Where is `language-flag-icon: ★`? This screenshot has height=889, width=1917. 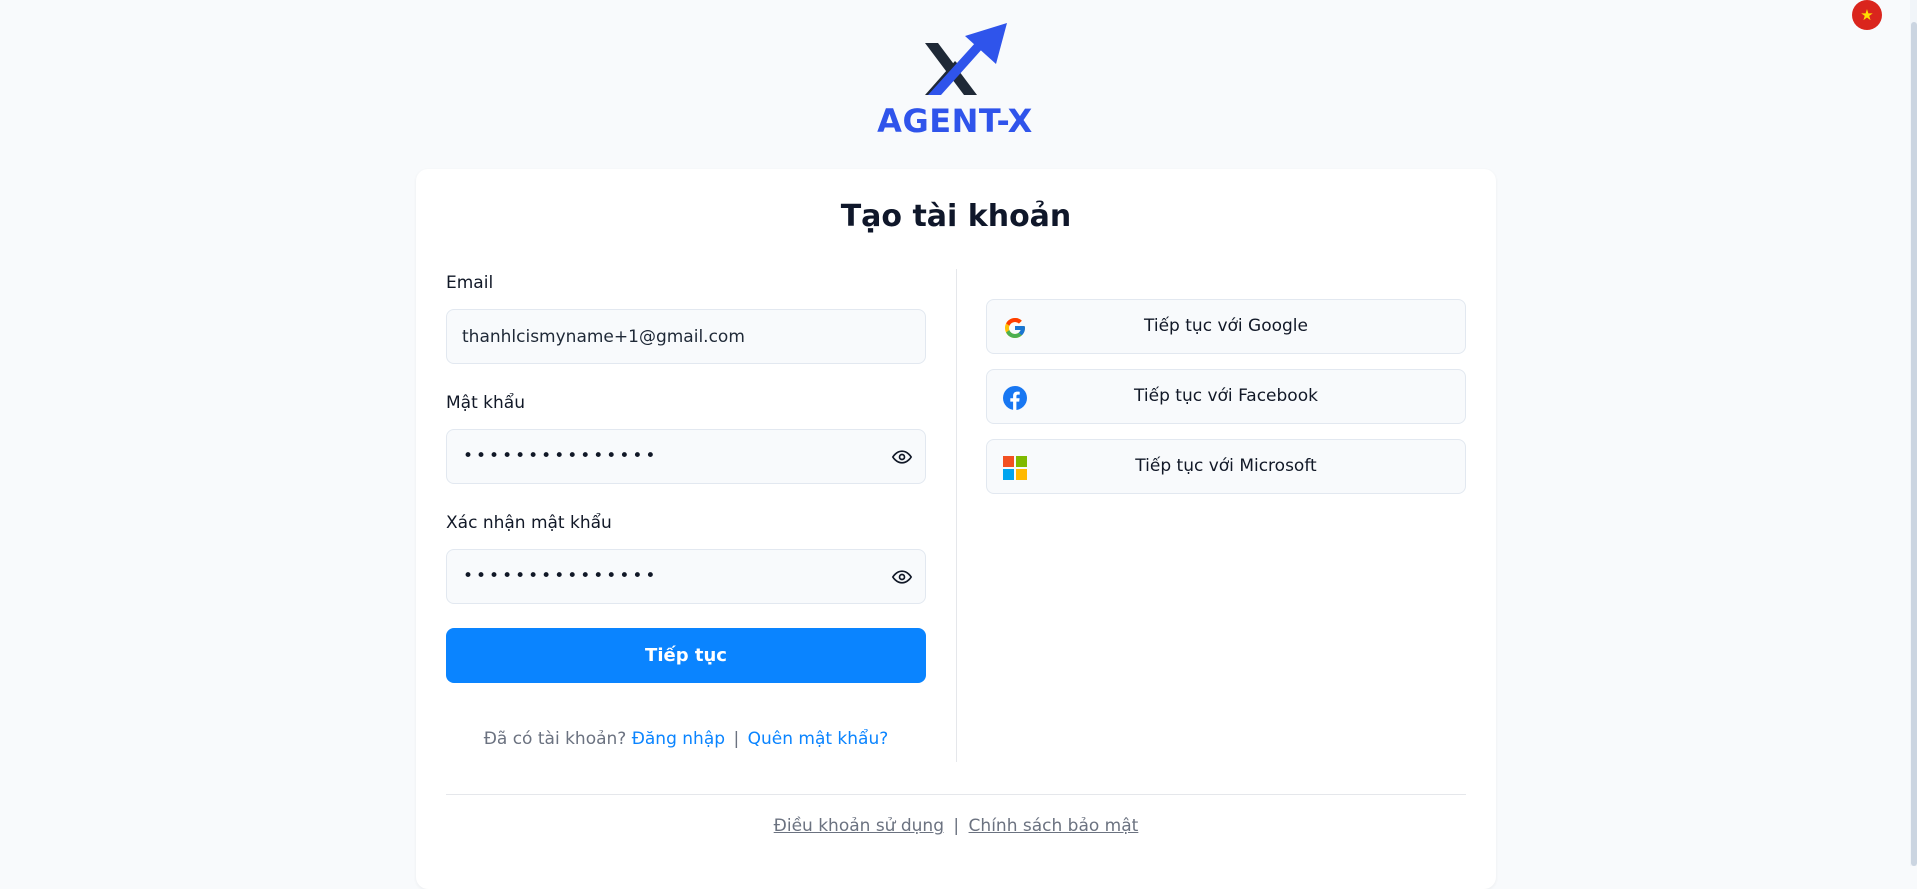 language-flag-icon: ★ is located at coordinates (1867, 15).